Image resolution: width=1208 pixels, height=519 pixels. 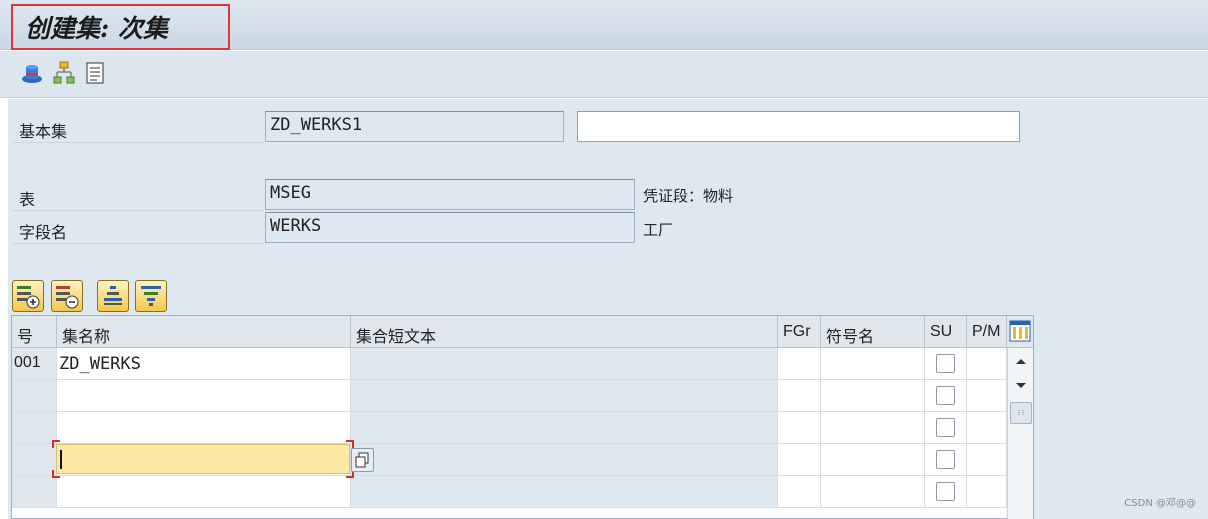 I want to click on value-help-button, so click(x=362, y=460).